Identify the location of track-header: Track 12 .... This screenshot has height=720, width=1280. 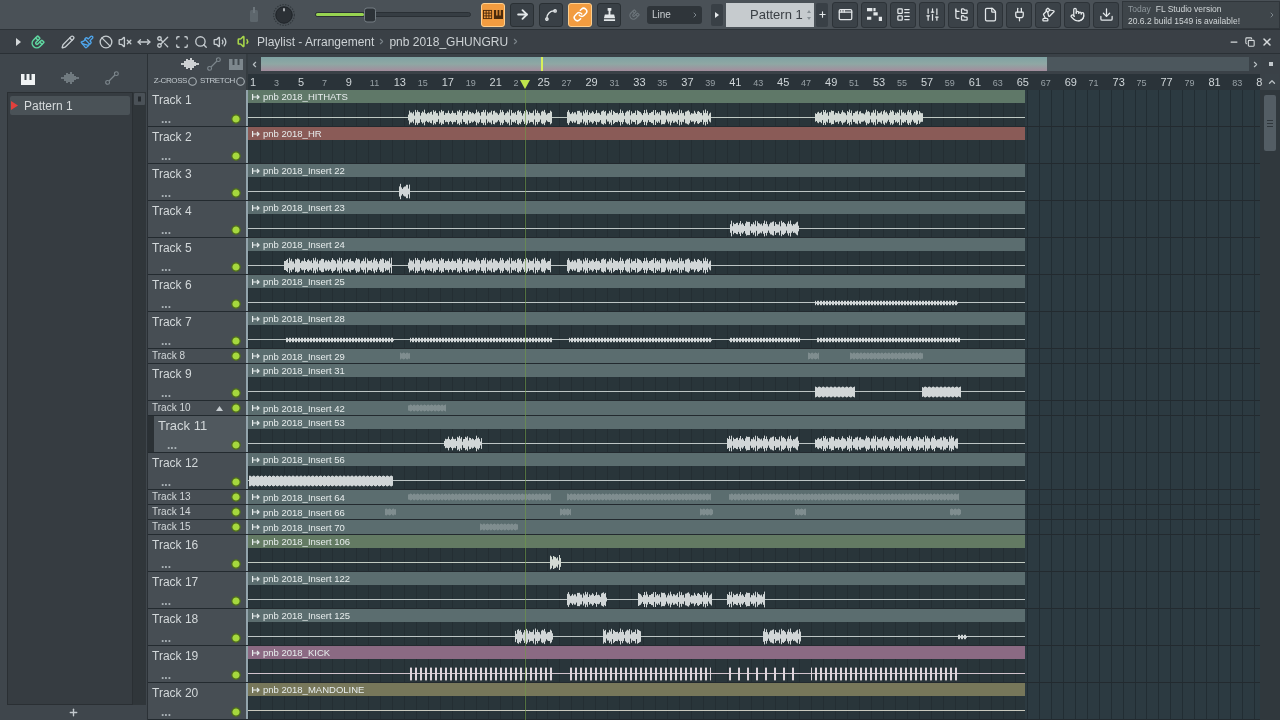
(197, 471).